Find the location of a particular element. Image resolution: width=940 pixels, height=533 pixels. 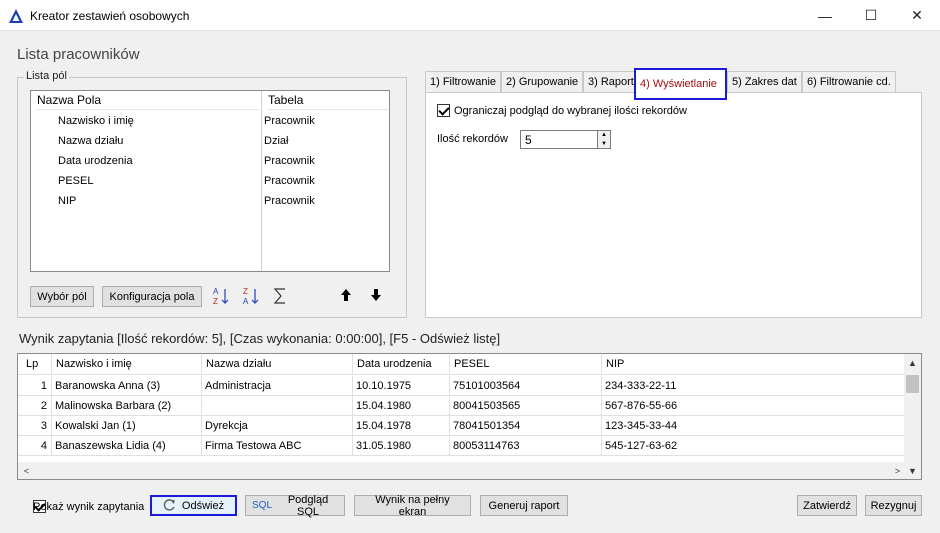

field-list-item: Nazwa działu is located at coordinates (90, 141).